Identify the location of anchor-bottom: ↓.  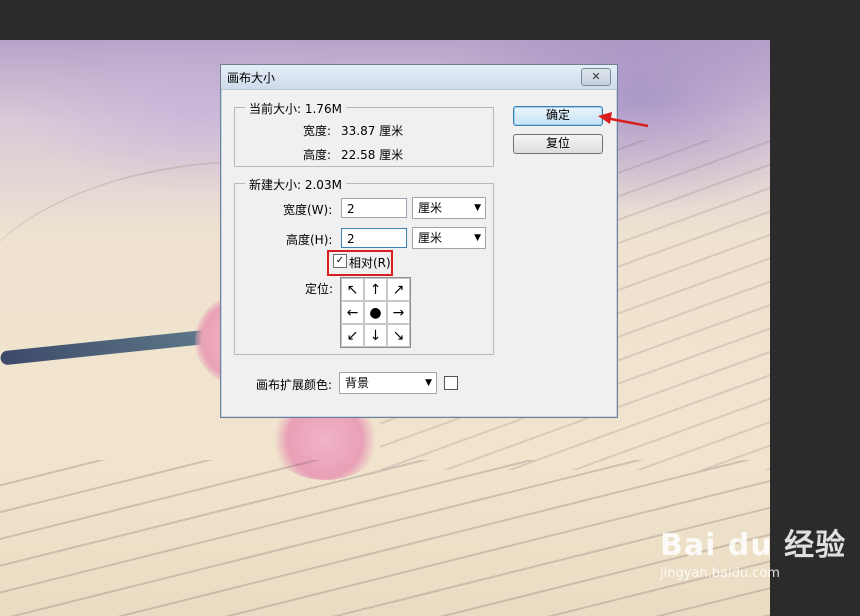
(375, 335).